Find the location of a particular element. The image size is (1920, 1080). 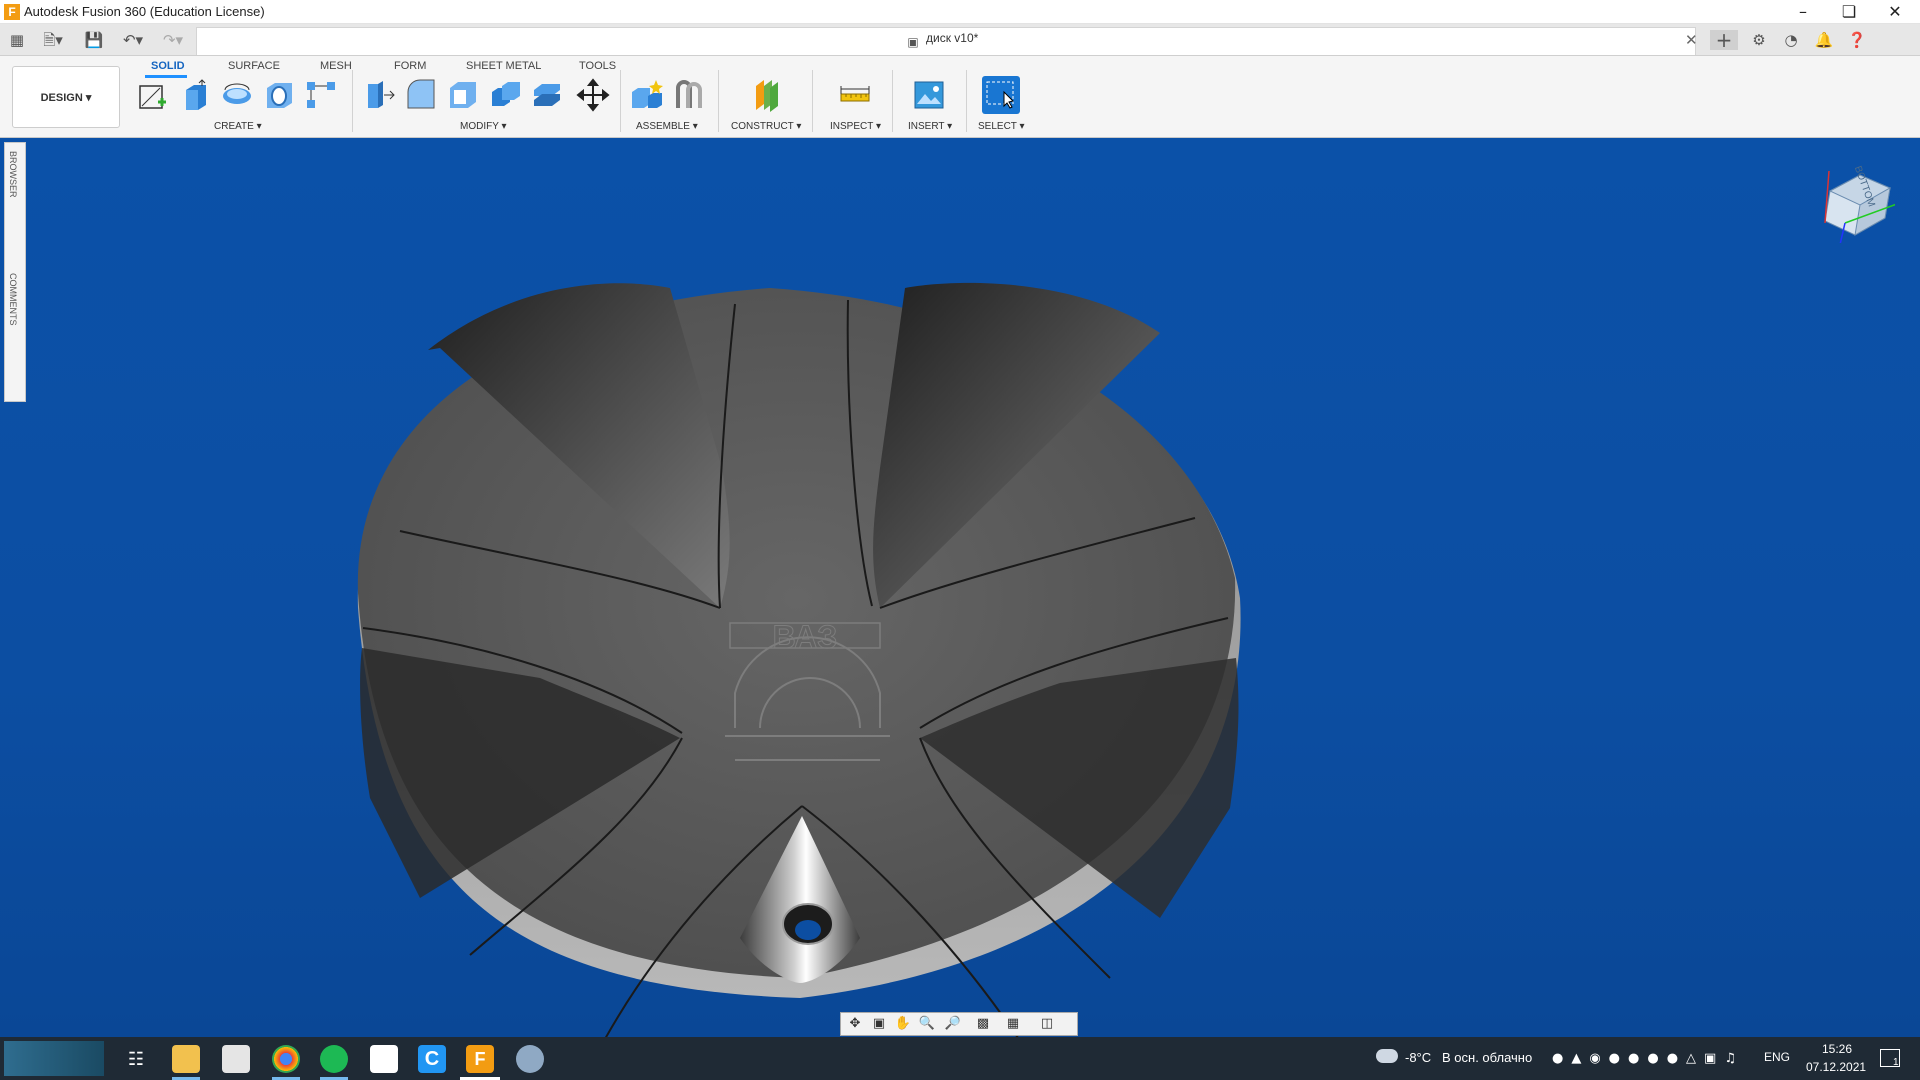

notification-count: 1 is located at coordinates (1896, 1062).